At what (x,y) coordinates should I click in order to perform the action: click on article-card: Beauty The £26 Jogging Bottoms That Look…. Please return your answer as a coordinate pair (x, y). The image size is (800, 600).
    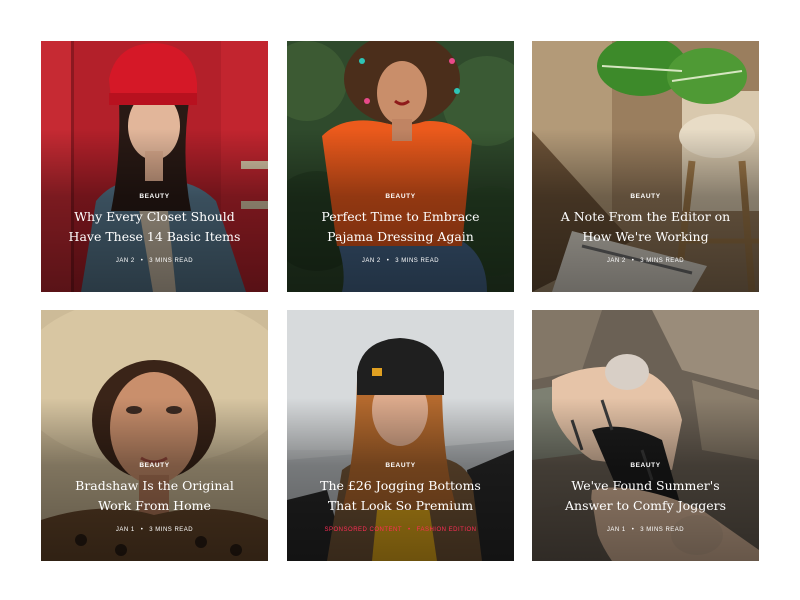
    Looking at the image, I should click on (400, 435).